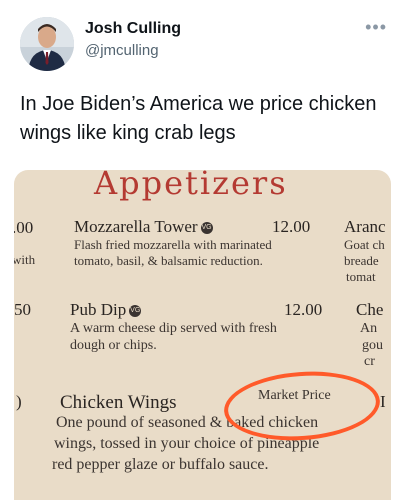  I want to click on menu-item-desc: red pepper glaze or buffalo sauce., so click(160, 464).